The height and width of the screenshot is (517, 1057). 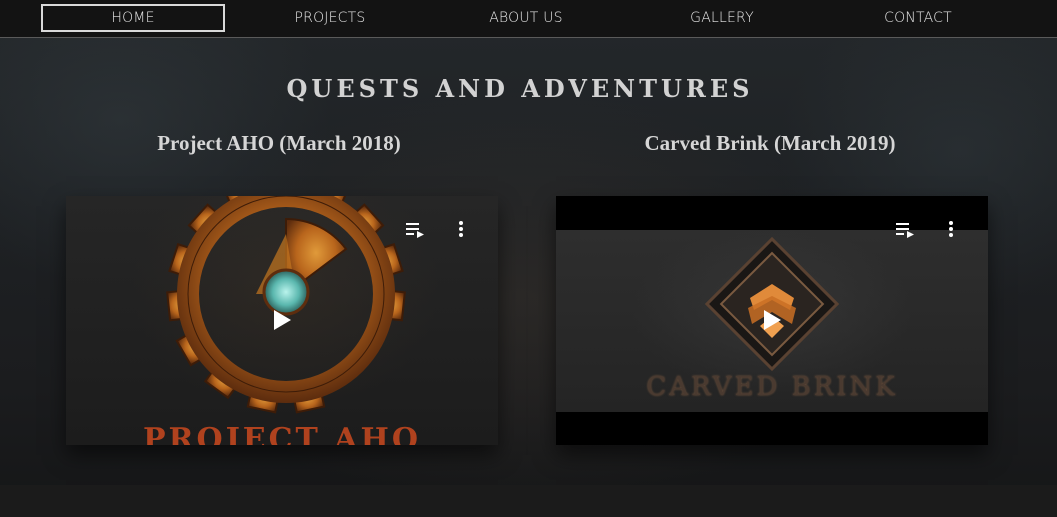 What do you see at coordinates (918, 18) in the screenshot?
I see `nav-contact: CONTACT` at bounding box center [918, 18].